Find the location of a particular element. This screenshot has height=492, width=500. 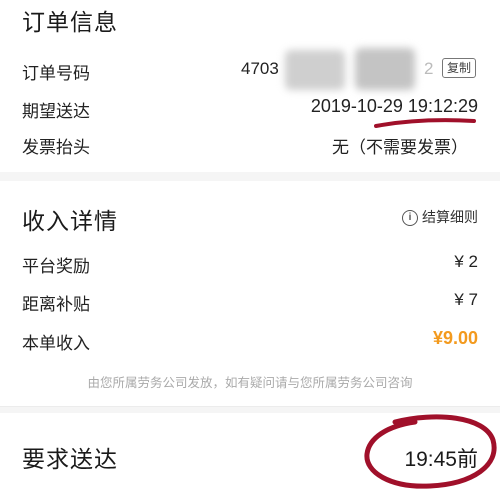

settlement-rules-link: i 结算细则 is located at coordinates (440, 217).